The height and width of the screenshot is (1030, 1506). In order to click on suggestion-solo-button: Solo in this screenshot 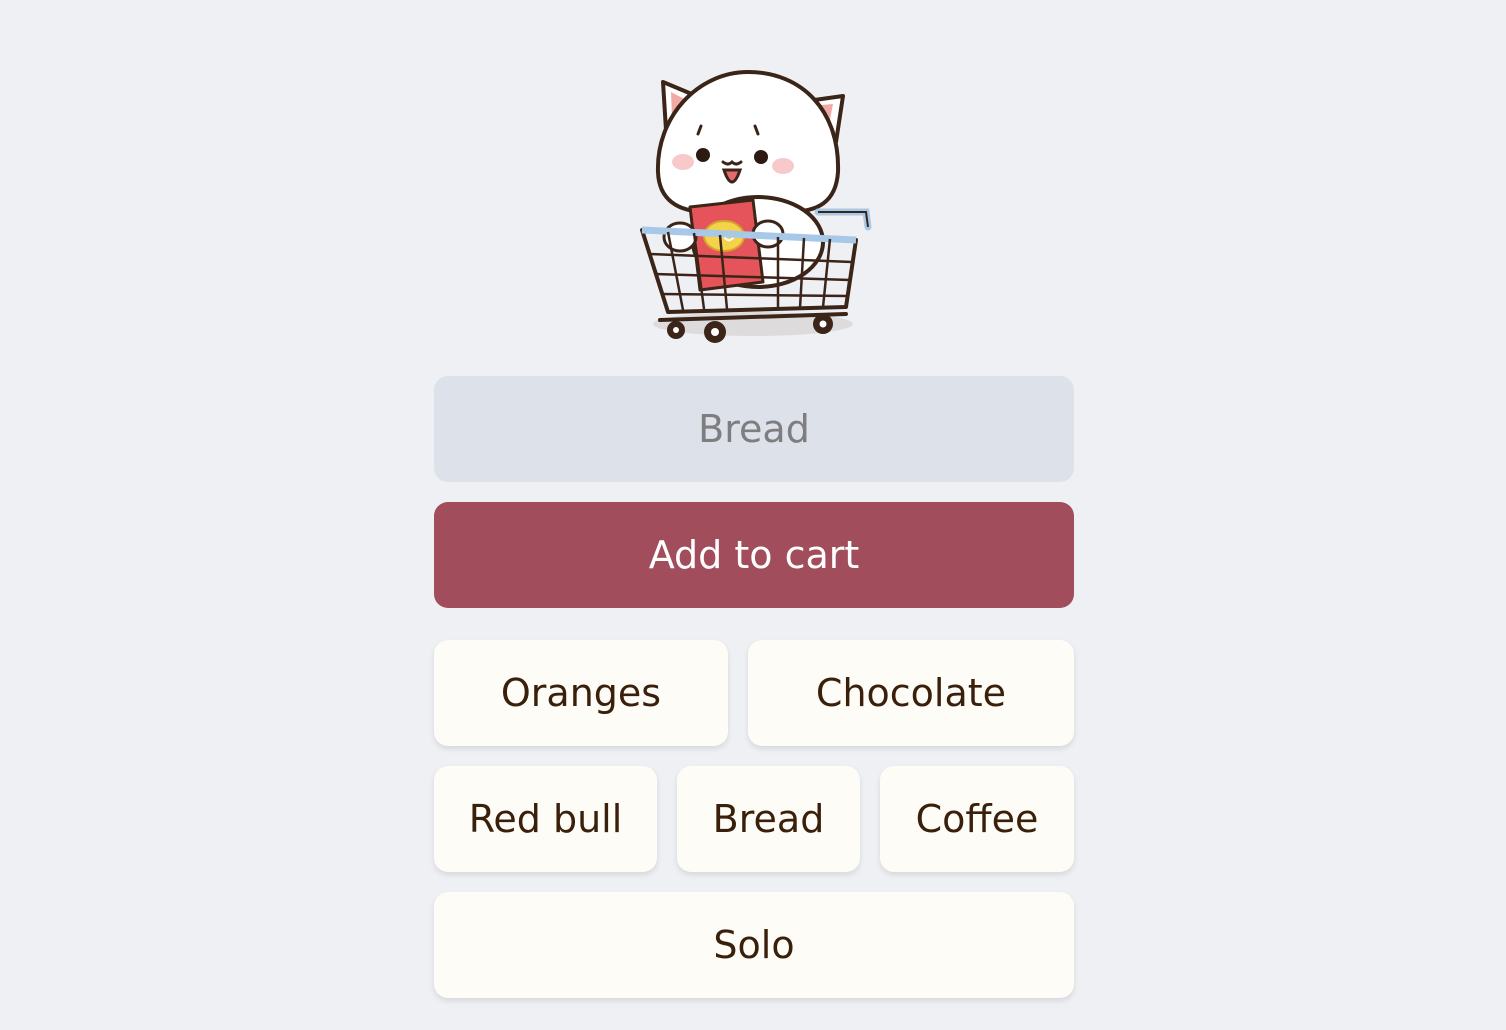, I will do `click(754, 945)`.